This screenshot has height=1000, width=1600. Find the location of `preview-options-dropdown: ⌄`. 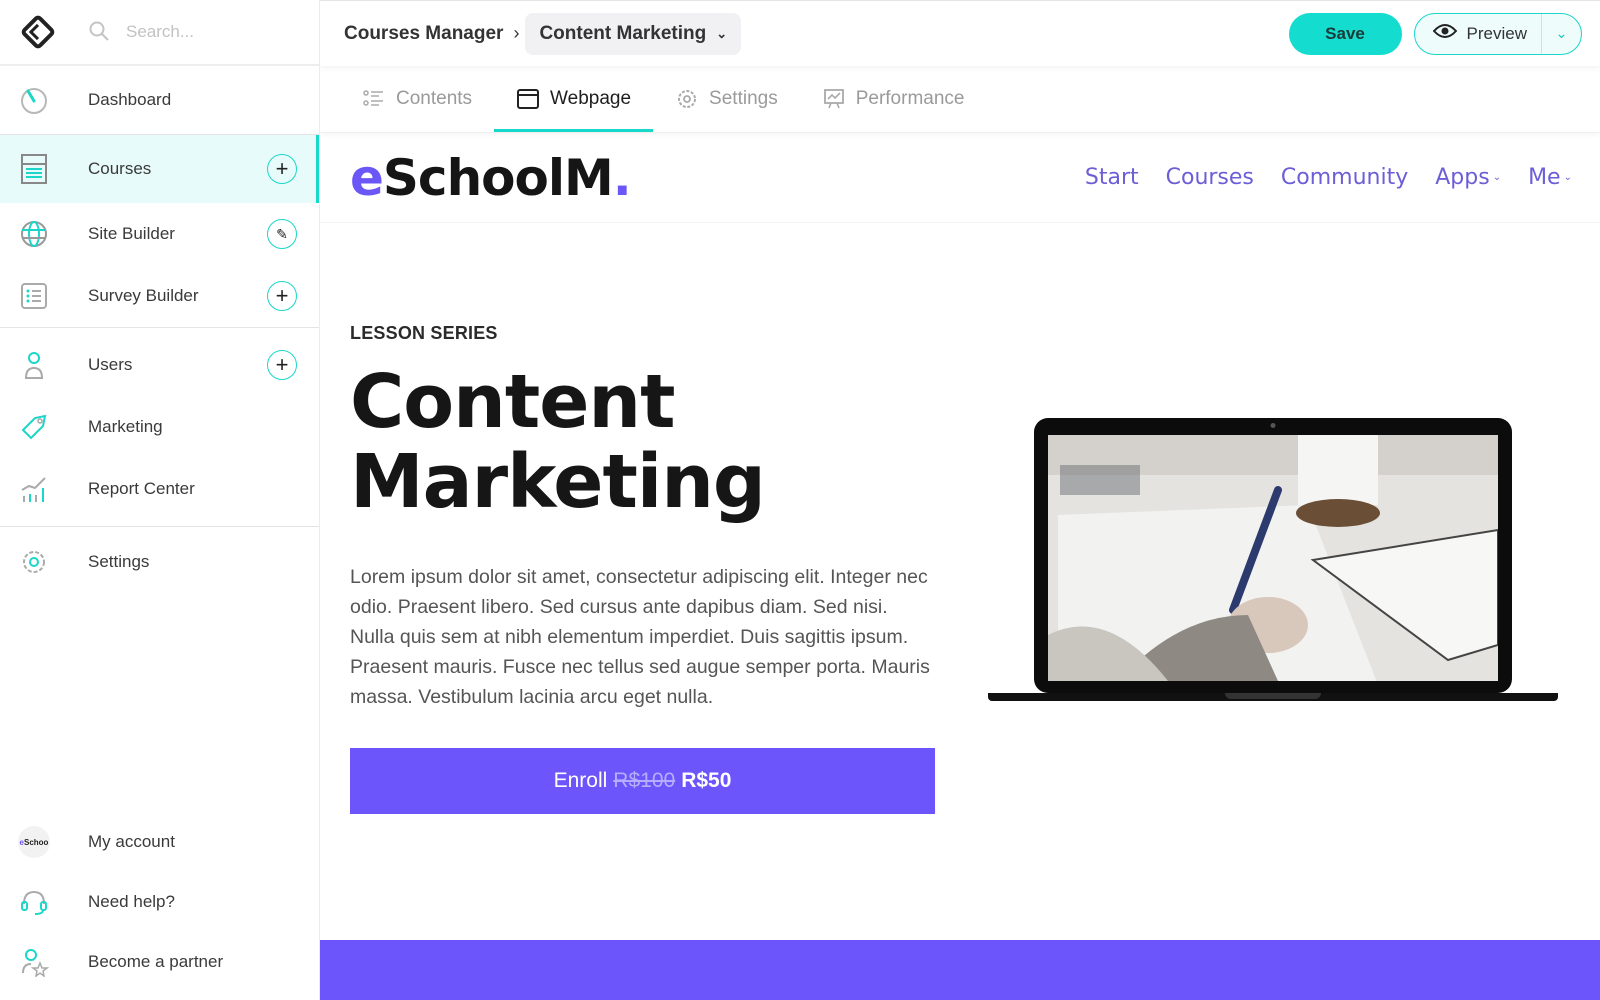

preview-options-dropdown: ⌄ is located at coordinates (1561, 33).